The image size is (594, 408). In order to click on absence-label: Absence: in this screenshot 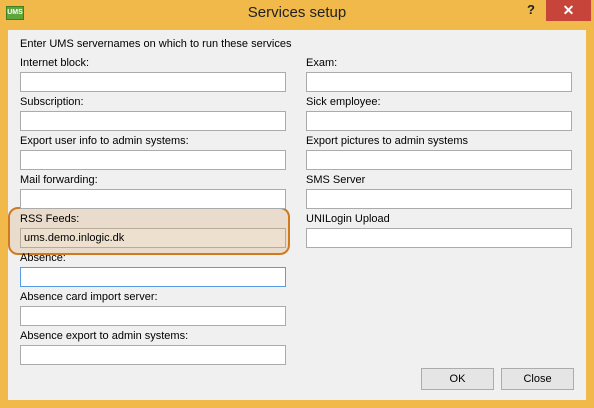, I will do `click(43, 258)`.